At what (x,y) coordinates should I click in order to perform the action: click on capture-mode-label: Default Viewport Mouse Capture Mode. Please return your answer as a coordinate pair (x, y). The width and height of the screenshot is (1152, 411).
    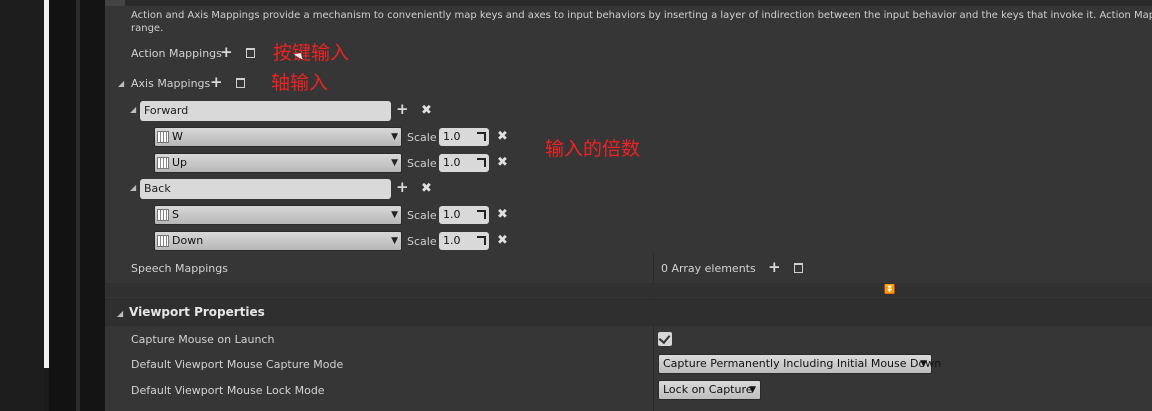
    Looking at the image, I should click on (237, 364).